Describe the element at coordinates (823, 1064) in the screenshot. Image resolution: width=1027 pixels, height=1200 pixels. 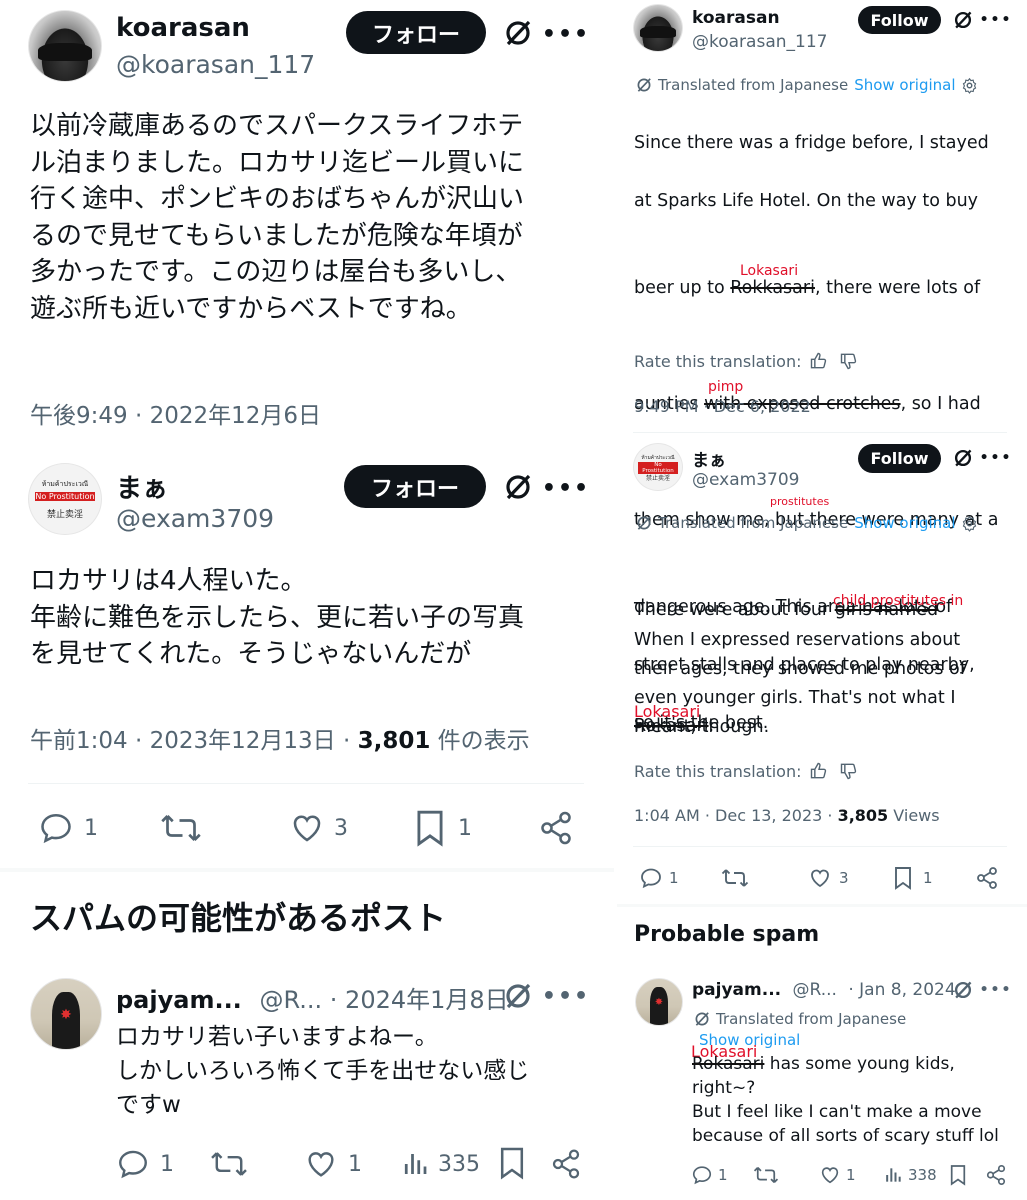
I see `text-line: Rokasari has some young kids,` at that location.